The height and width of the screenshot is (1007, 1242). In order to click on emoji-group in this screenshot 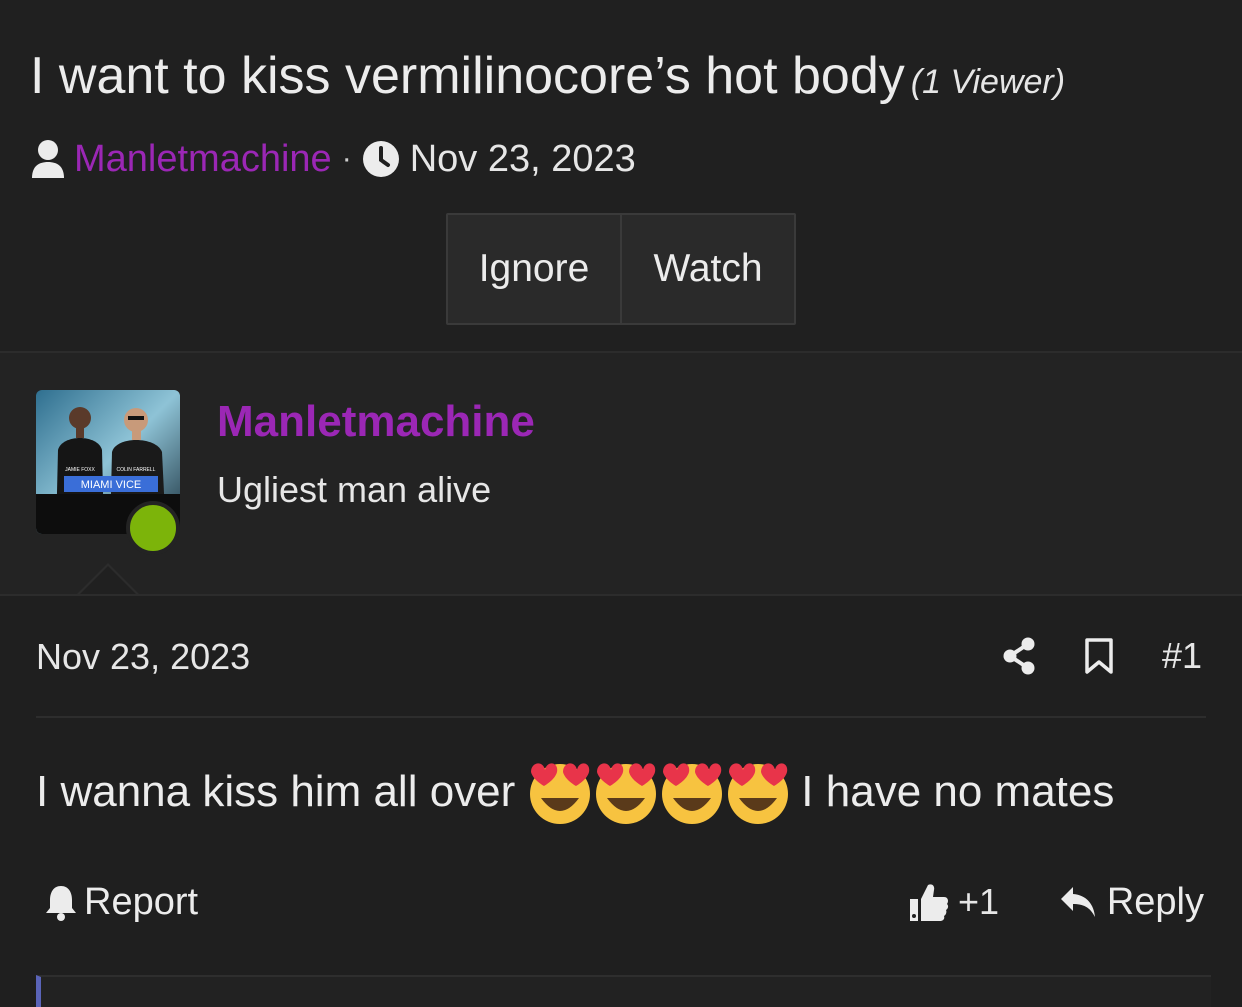, I will do `click(659, 792)`.